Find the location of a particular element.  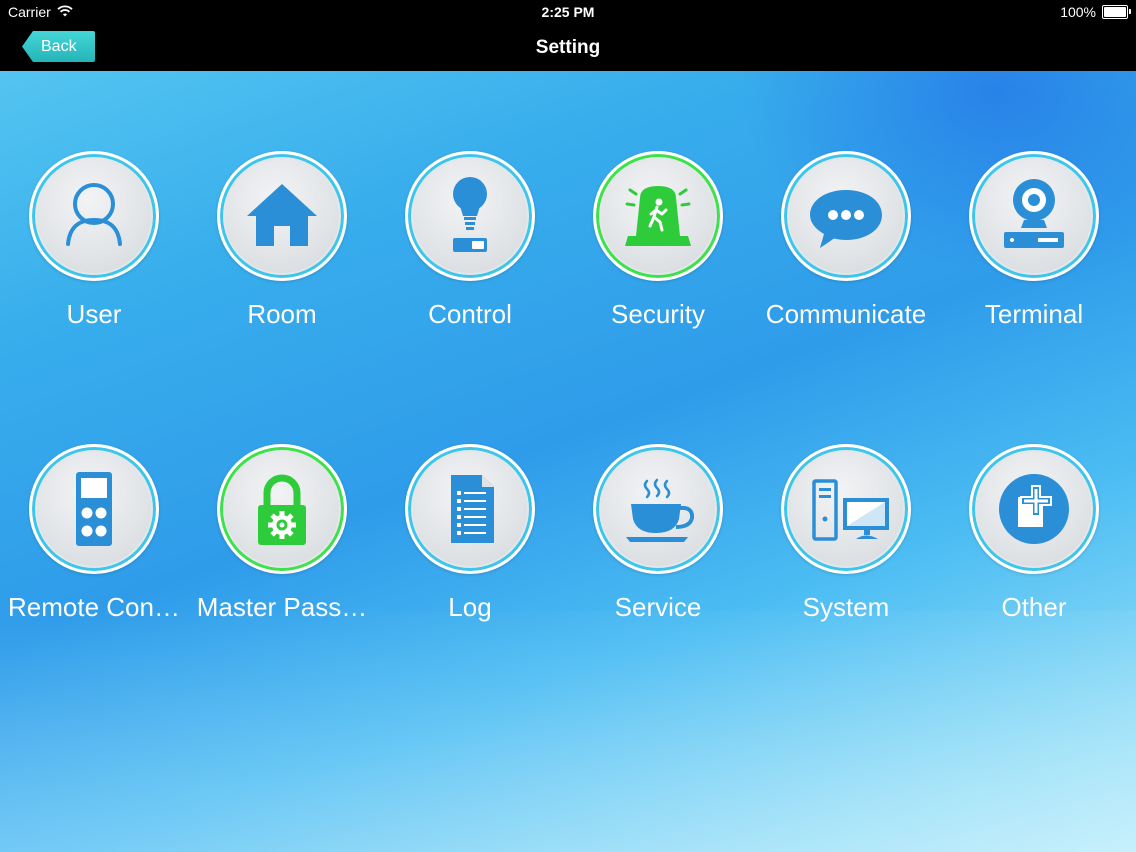

tile-user-circle is located at coordinates (94, 216).